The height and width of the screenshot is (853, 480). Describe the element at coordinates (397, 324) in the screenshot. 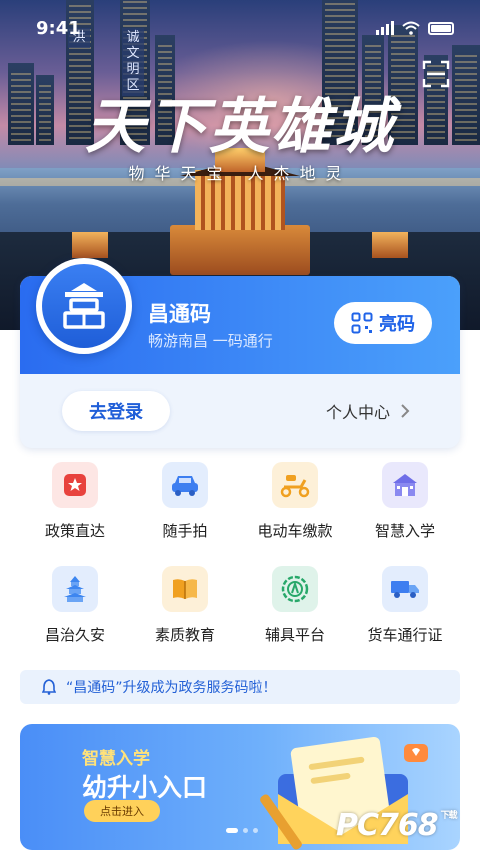

I see `show-code-label: 亮码` at that location.